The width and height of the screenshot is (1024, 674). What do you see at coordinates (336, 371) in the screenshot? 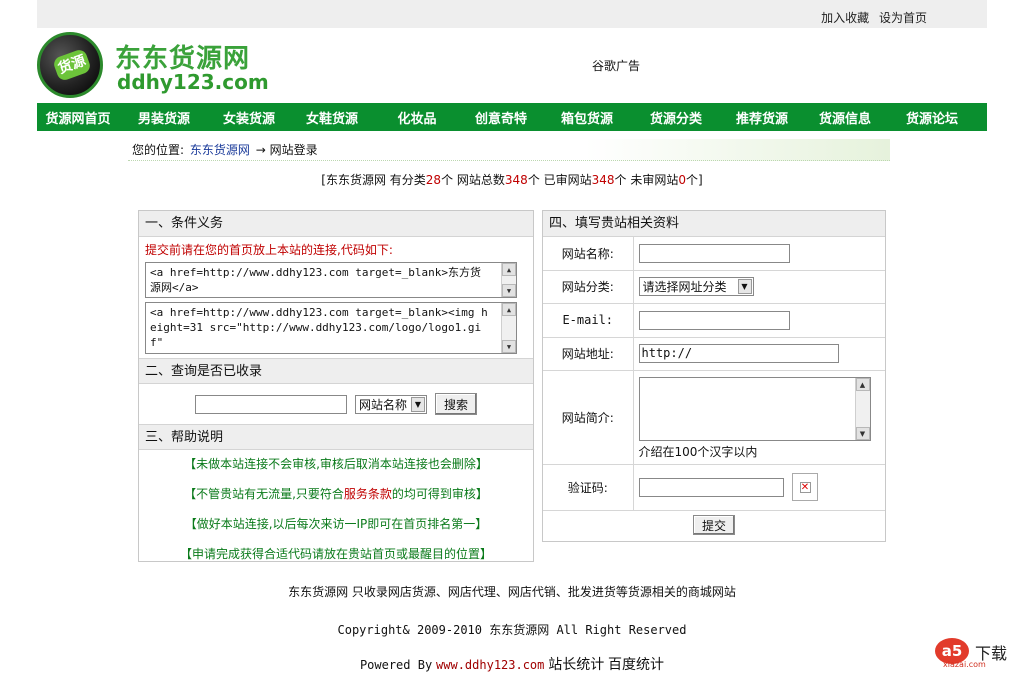
I see `section-query-title: 二、查询是否已收录` at bounding box center [336, 371].